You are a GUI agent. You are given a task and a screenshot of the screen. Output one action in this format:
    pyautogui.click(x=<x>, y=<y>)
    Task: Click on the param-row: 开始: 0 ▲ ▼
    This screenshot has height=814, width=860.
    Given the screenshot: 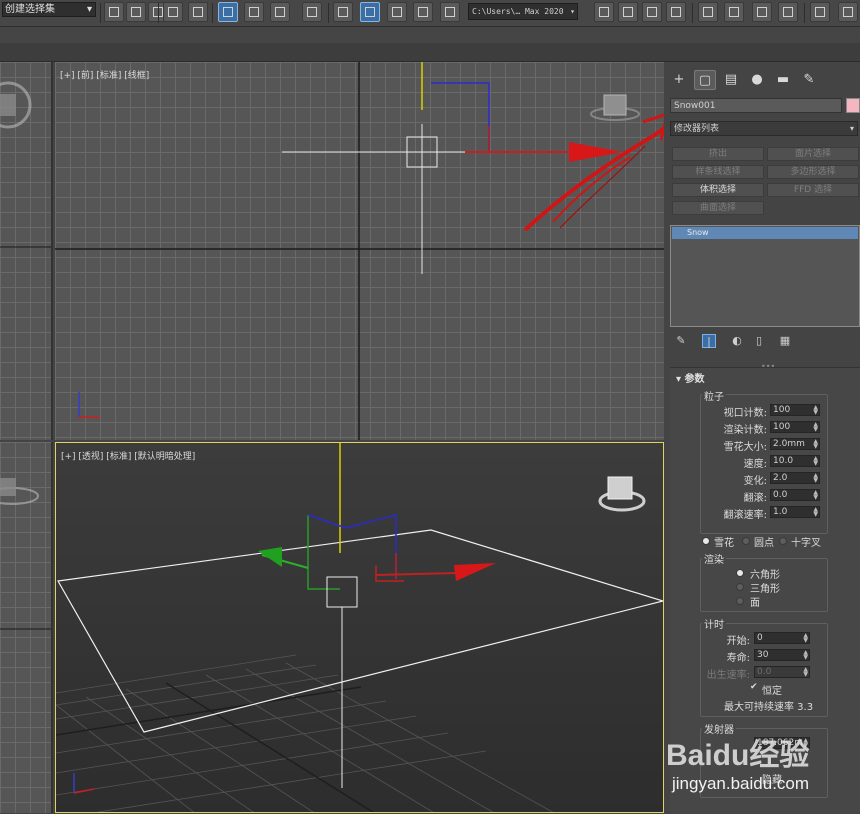 What is the action you would take?
    pyautogui.click(x=765, y=639)
    